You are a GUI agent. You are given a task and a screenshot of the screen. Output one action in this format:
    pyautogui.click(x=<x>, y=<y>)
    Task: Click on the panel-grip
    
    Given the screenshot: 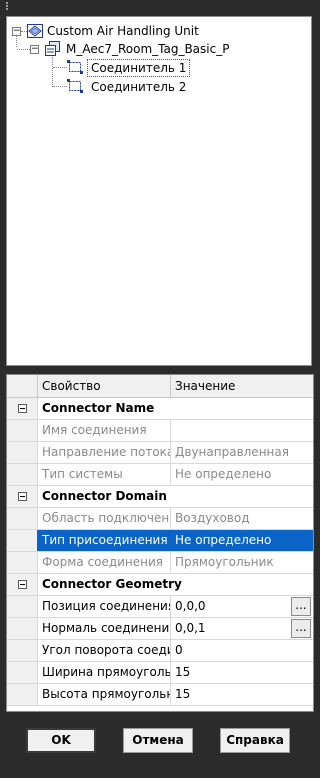 What is the action you would take?
    pyautogui.click(x=7, y=6)
    